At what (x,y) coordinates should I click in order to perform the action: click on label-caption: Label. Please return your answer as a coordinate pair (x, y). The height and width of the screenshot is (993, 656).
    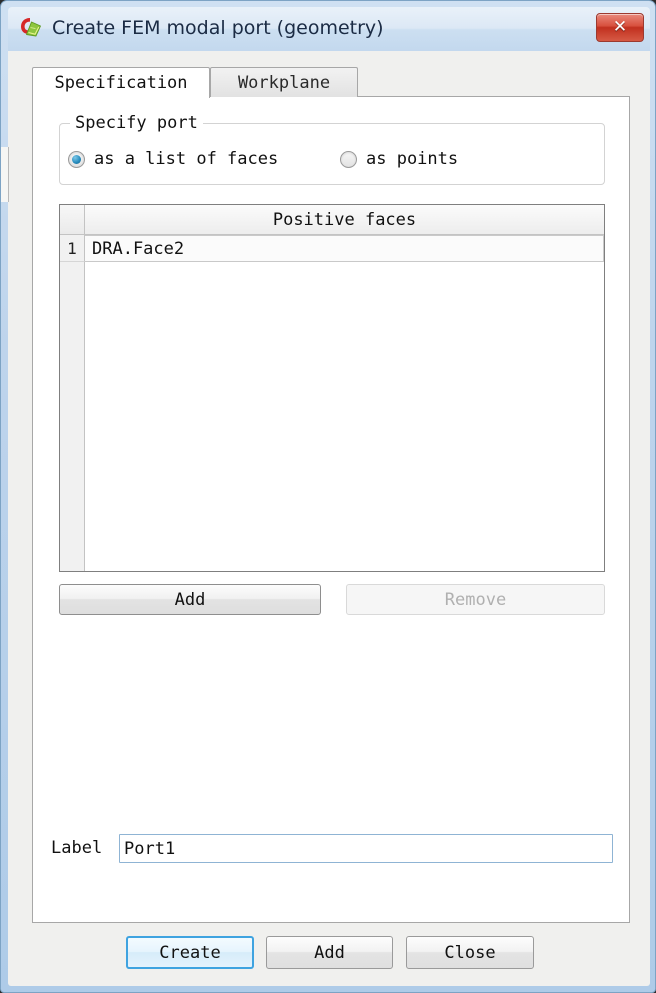
    Looking at the image, I should click on (77, 848).